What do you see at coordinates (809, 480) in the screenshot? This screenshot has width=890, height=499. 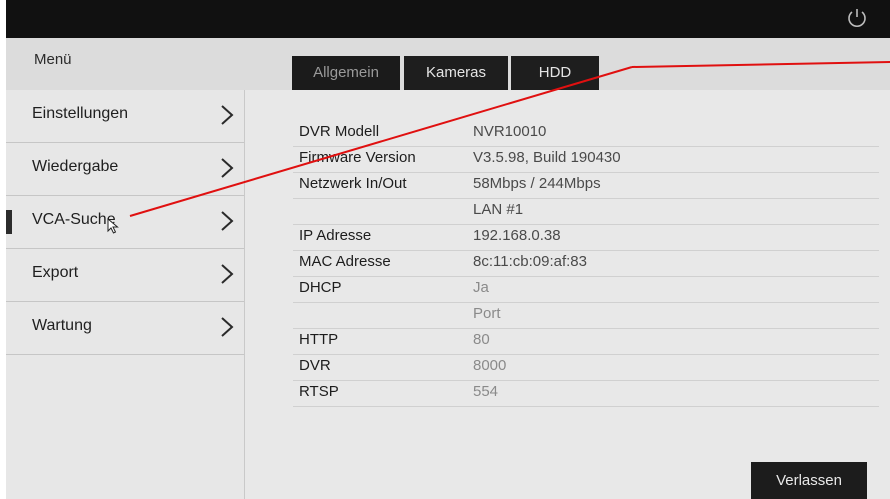 I see `exit-button: Verlassen` at bounding box center [809, 480].